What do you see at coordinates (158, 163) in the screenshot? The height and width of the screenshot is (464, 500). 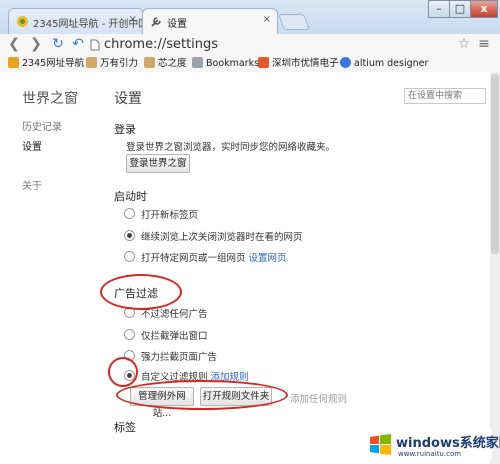 I see `login-button: 登录世界之窗` at bounding box center [158, 163].